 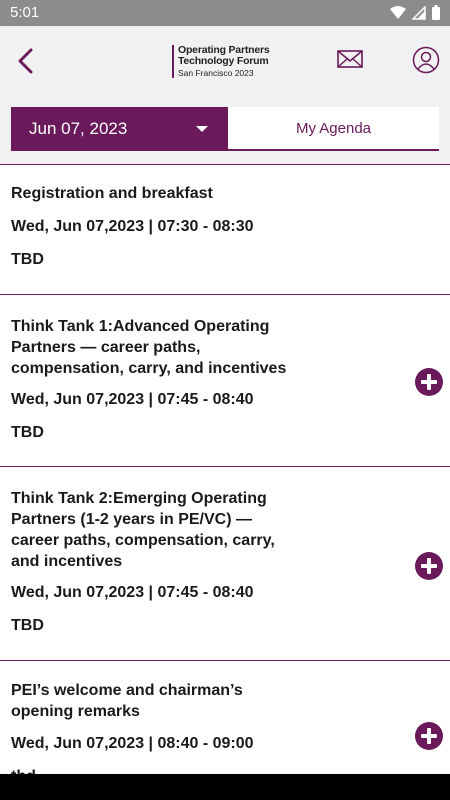 I want to click on status-icons, so click(x=415, y=12).